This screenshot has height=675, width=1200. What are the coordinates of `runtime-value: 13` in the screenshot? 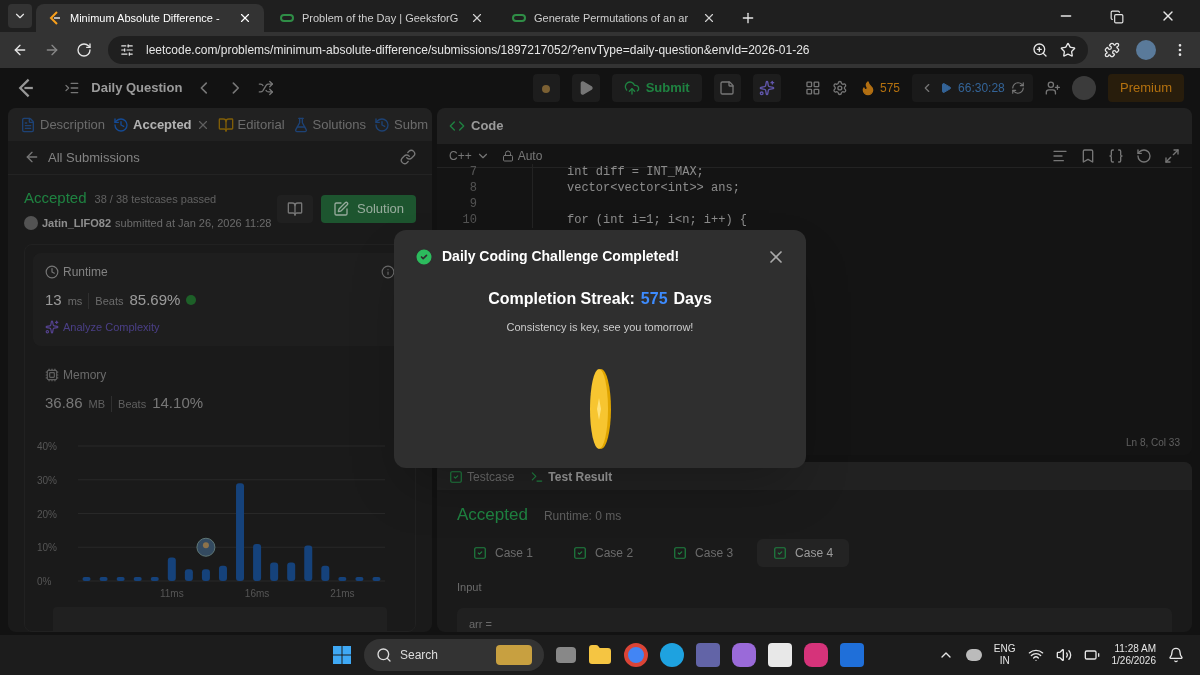 It's located at (53, 299).